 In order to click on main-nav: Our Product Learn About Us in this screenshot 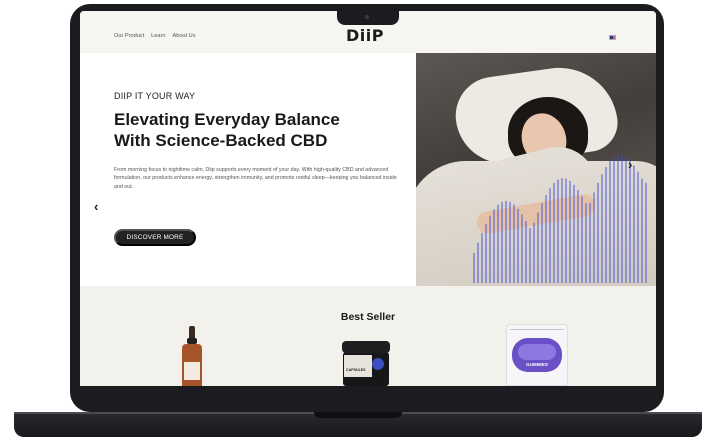, I will do `click(155, 36)`.